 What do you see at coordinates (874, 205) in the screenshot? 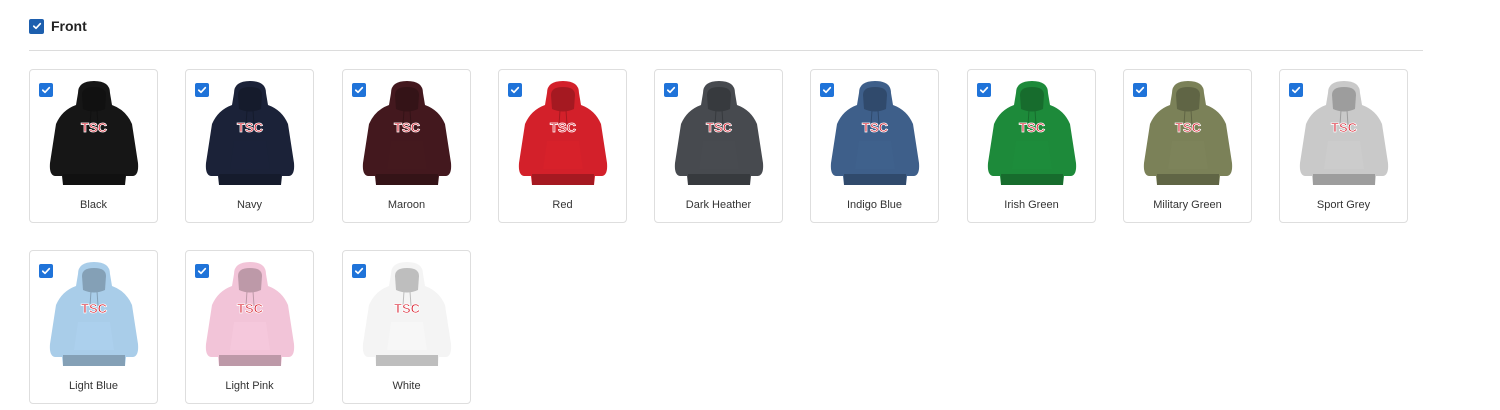
I see `variant-label: Indigo Blue` at bounding box center [874, 205].